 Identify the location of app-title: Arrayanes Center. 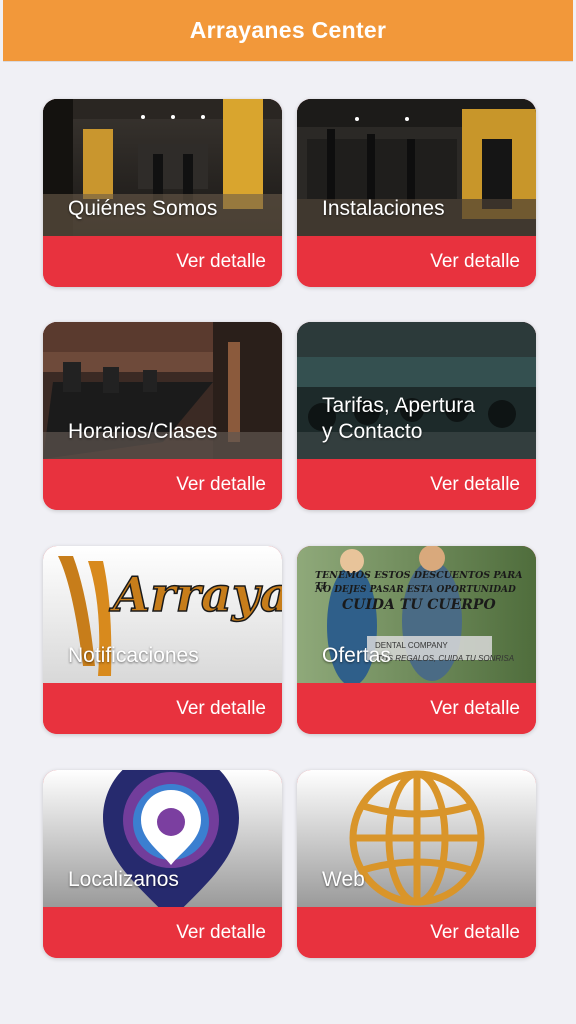
(288, 30).